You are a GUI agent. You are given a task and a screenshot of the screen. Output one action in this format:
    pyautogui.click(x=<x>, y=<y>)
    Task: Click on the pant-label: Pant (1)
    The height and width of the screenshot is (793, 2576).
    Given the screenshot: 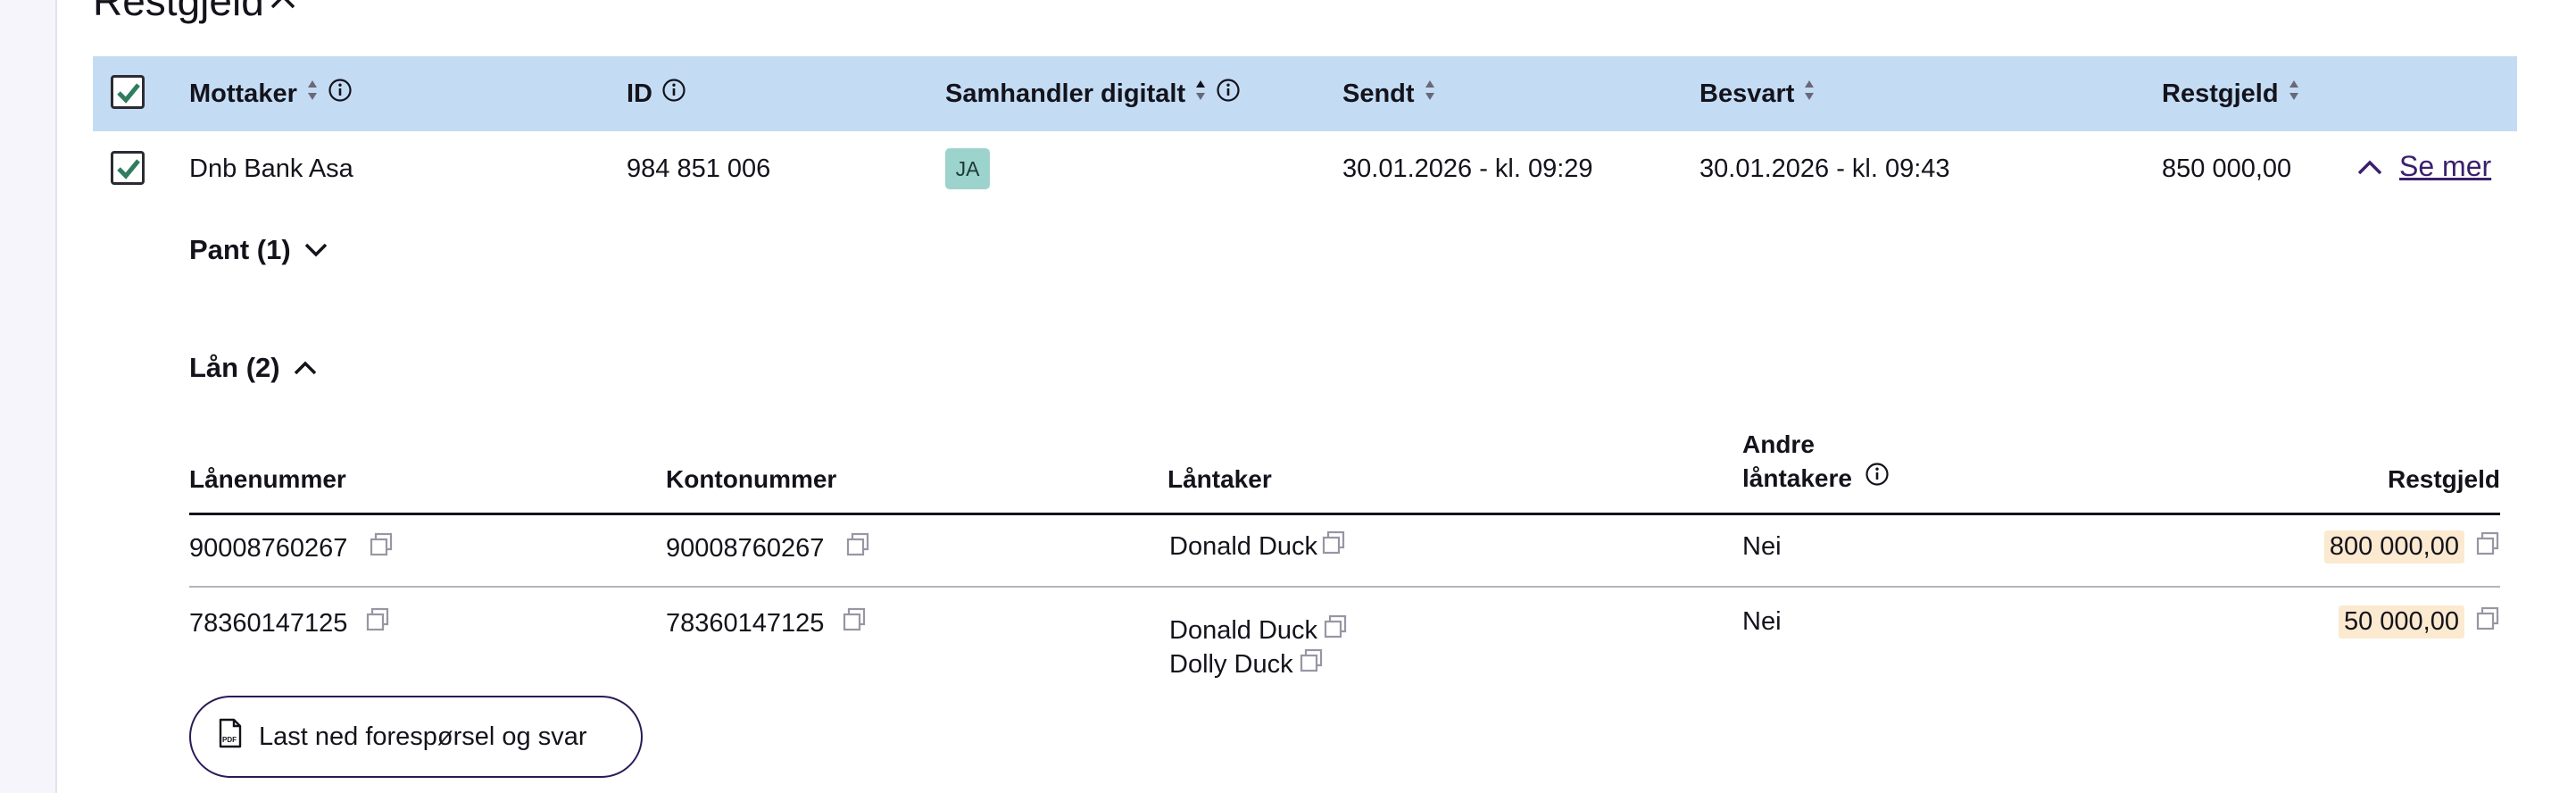 What is the action you would take?
    pyautogui.click(x=240, y=250)
    